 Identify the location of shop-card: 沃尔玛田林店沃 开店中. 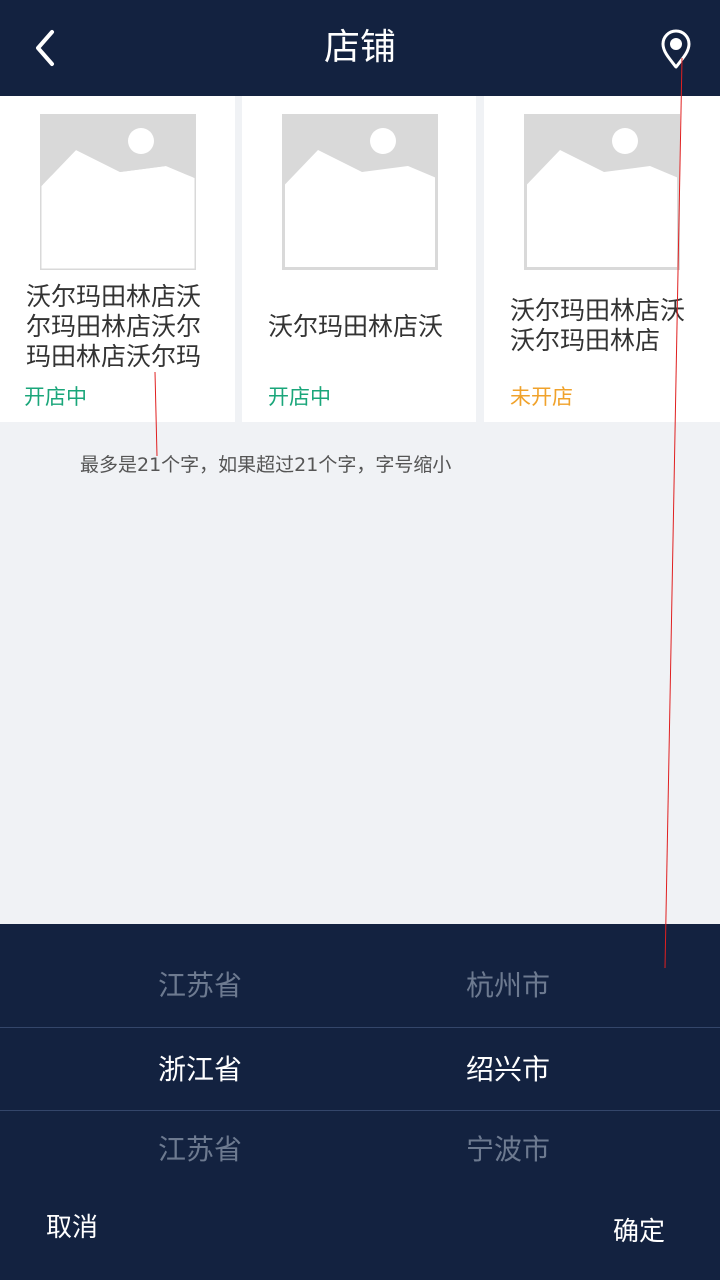
(359, 259).